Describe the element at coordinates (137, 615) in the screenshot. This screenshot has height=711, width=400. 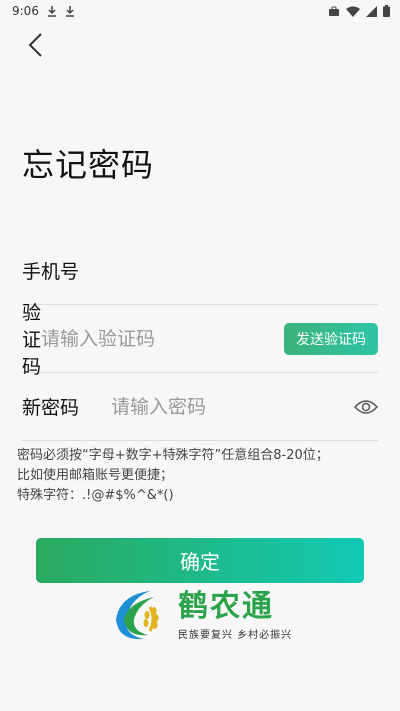
I see `crane-logo-icon` at that location.